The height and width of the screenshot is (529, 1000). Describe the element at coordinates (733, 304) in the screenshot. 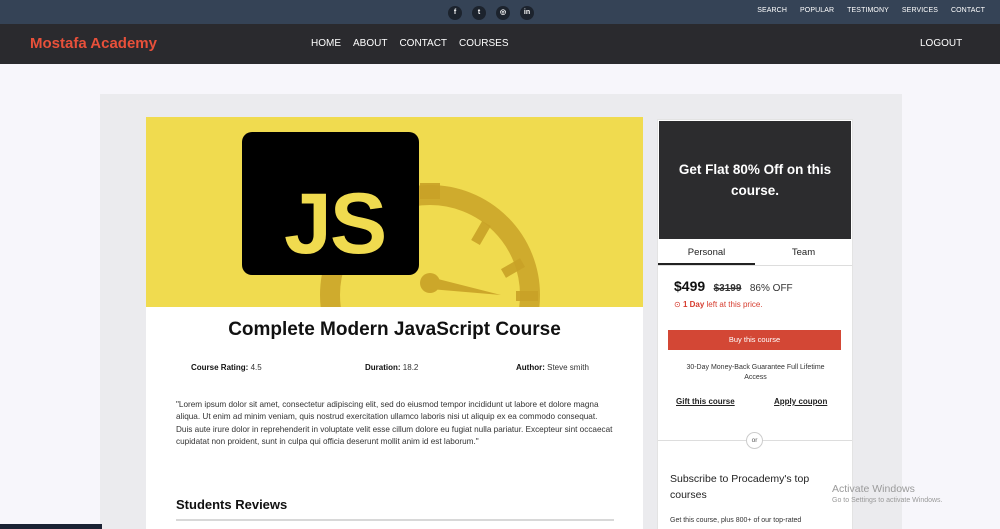

I see `urgency-text: left at this price.` at that location.